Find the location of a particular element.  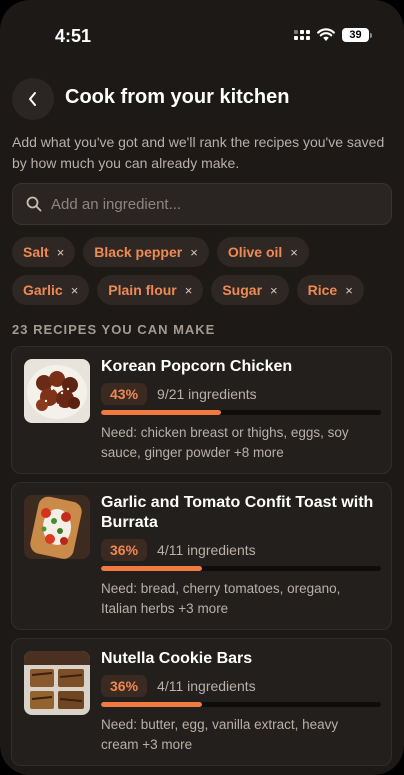

battery-level: 39 is located at coordinates (355, 35).